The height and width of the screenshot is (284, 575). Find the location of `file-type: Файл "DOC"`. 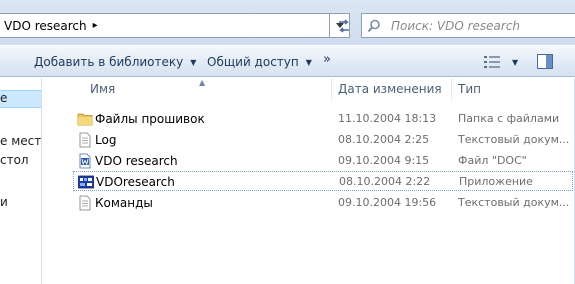

file-type: Файл "DOC" is located at coordinates (492, 160).